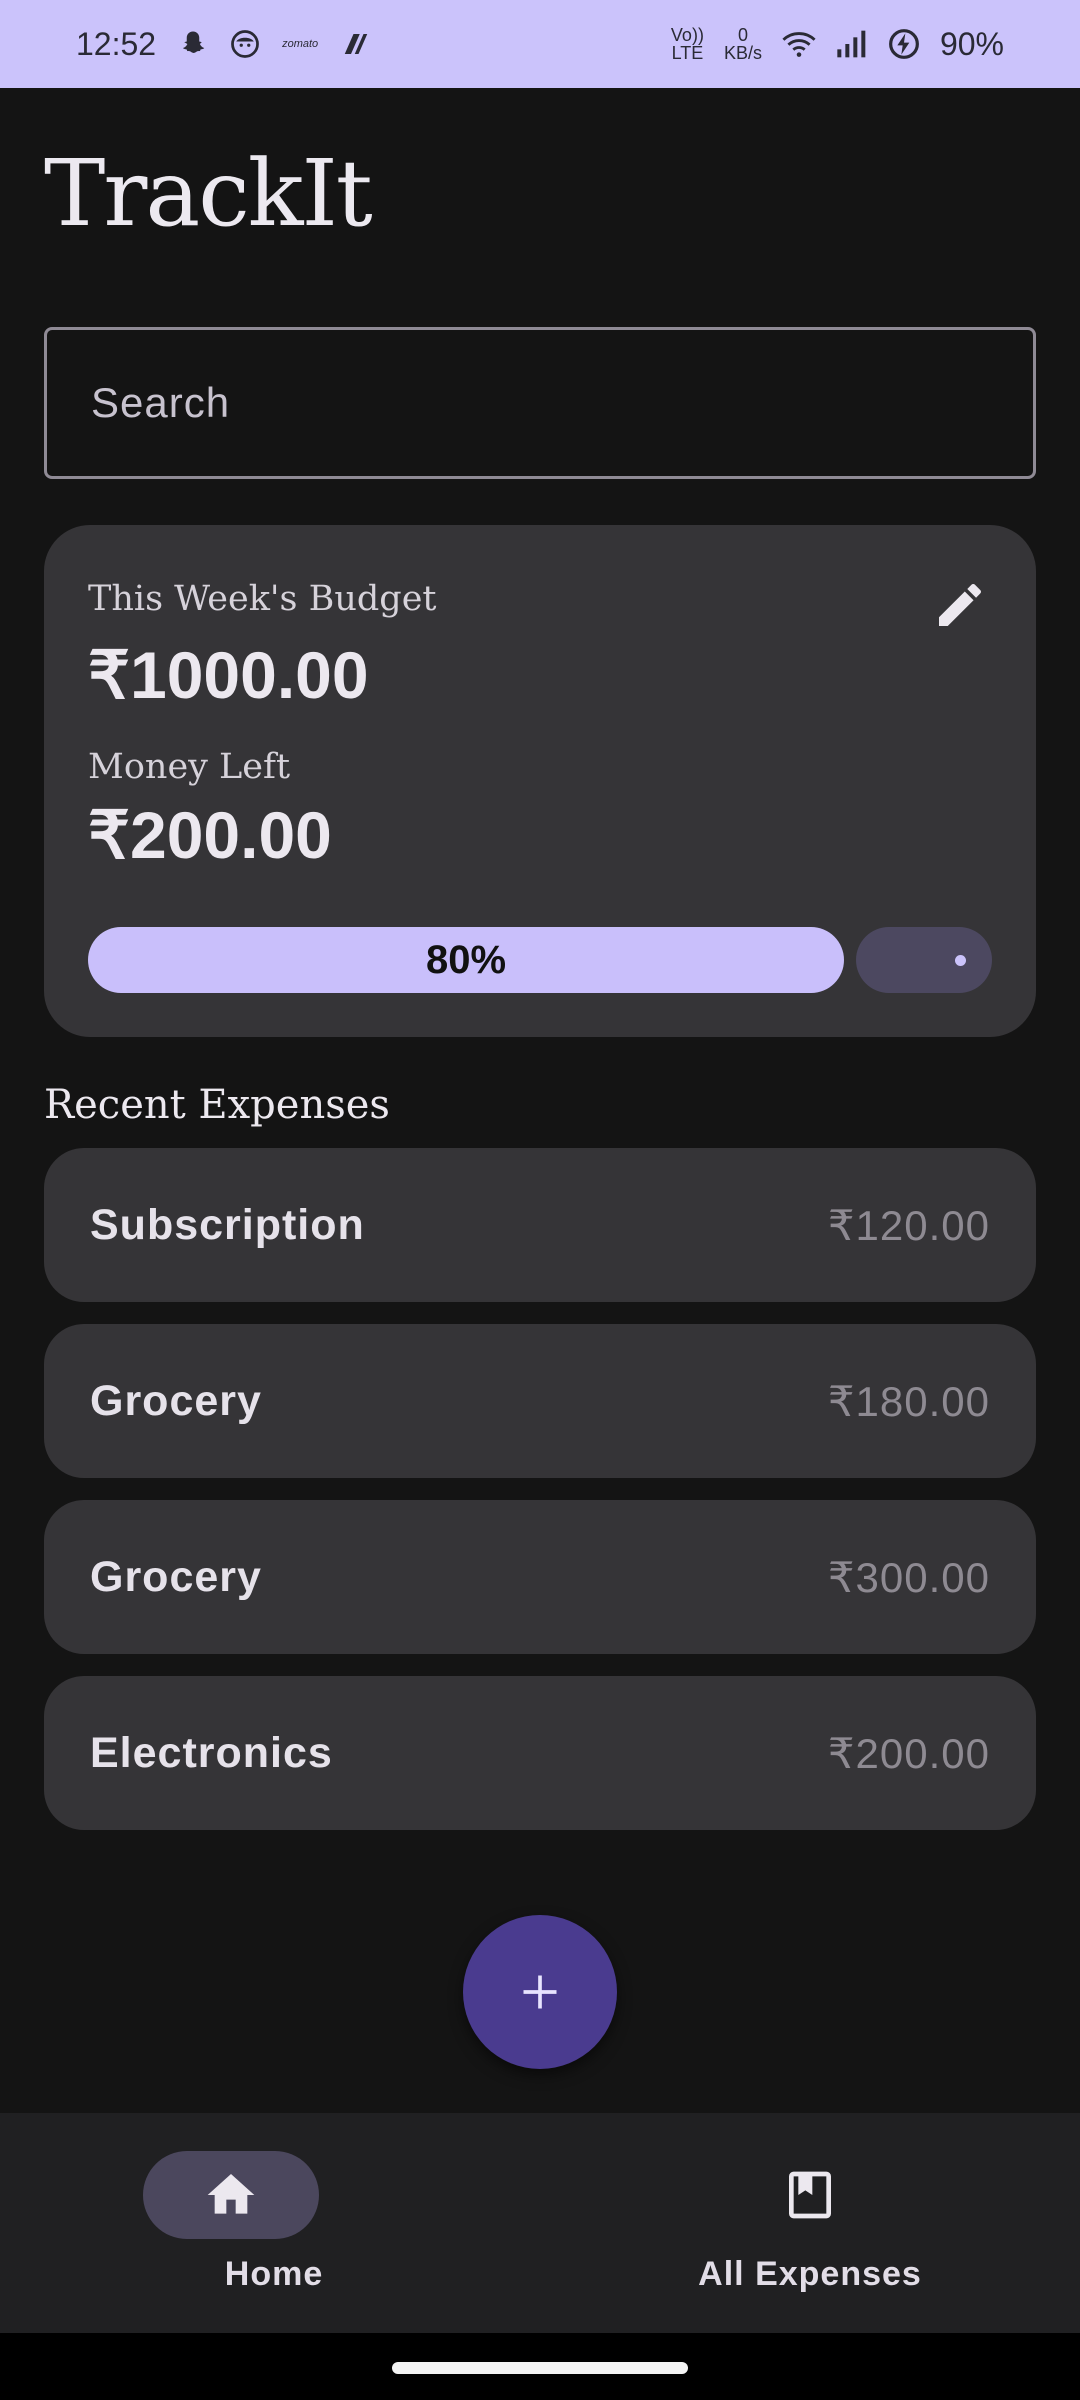 The width and height of the screenshot is (1080, 2400). I want to click on status-time: 12:52, so click(116, 43).